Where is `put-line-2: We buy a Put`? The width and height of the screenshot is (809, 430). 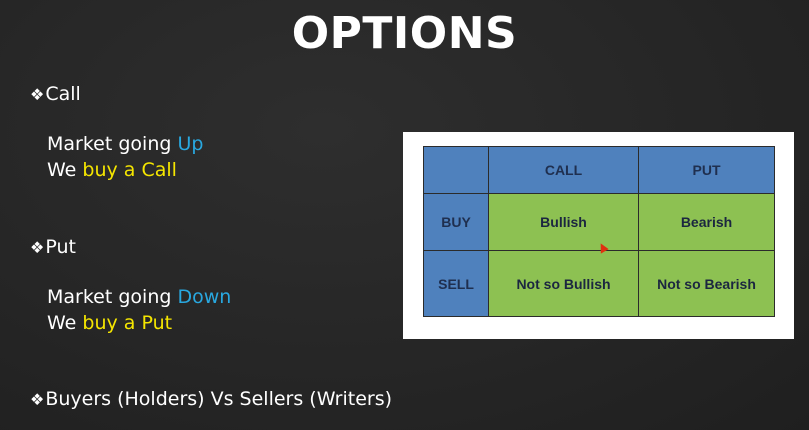
put-line-2: We buy a Put is located at coordinates (109, 323).